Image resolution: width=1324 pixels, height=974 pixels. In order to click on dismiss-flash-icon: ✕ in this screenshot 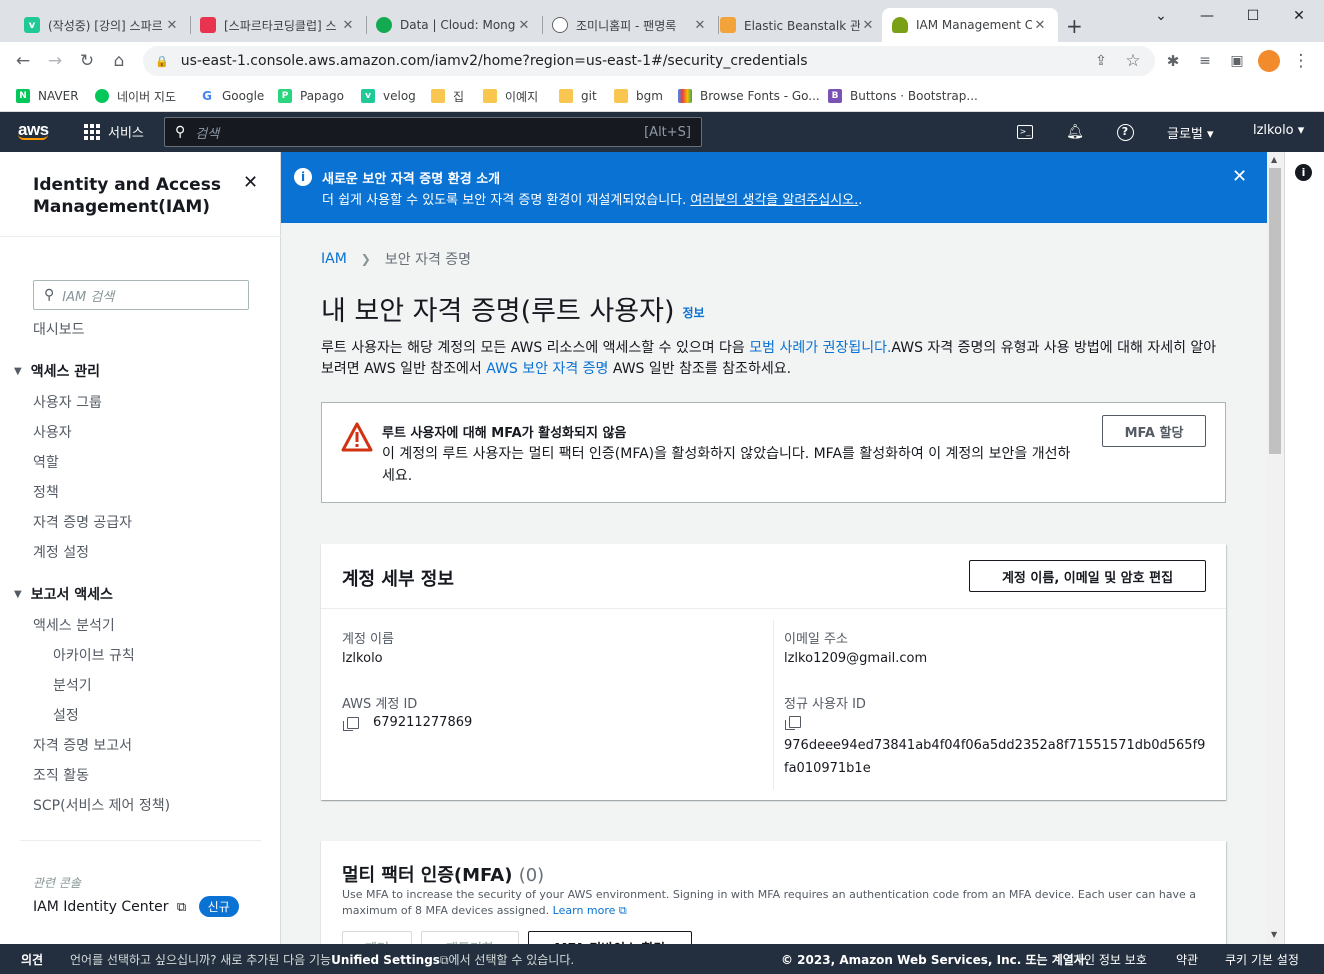, I will do `click(1239, 176)`.